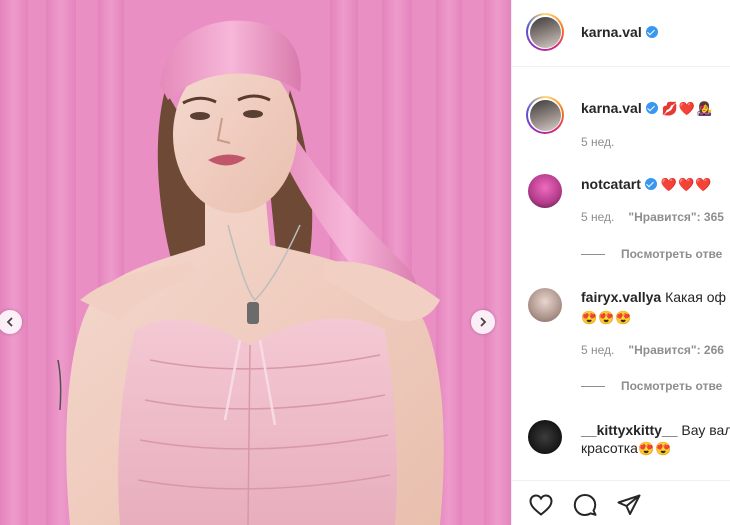  What do you see at coordinates (621, 297) in the screenshot?
I see `commenter-username: fairyx.vallya` at bounding box center [621, 297].